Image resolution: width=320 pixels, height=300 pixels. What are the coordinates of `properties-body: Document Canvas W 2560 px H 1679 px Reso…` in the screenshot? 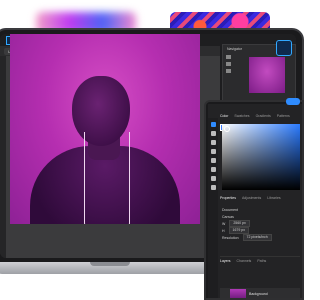 It's located at (260, 230).